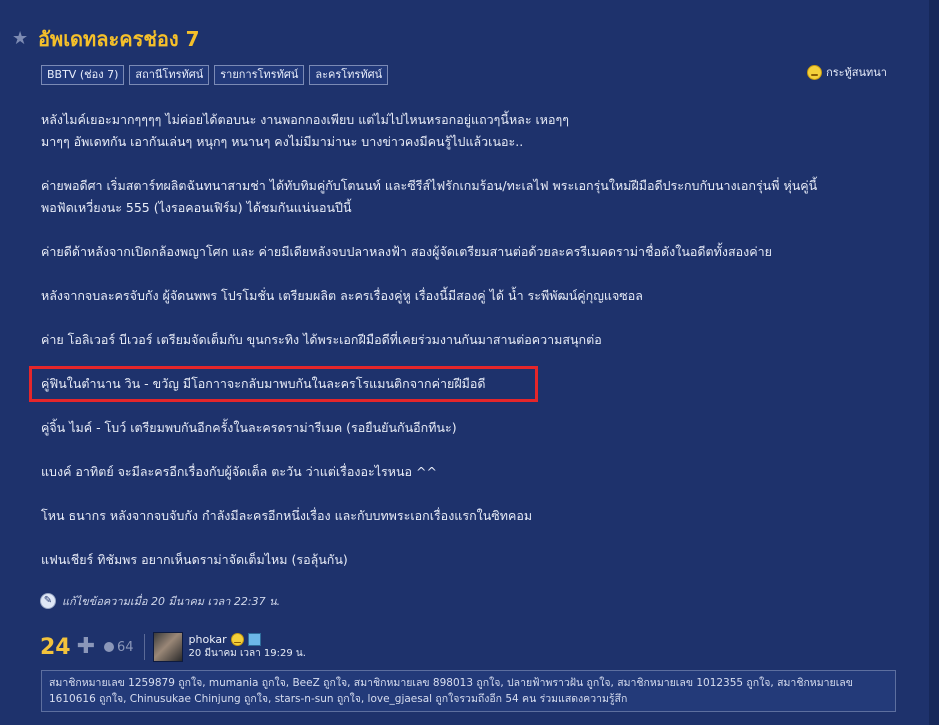 This screenshot has height=725, width=939. Describe the element at coordinates (247, 653) in the screenshot. I see `post-timestamp: 20 มีนาคม เวลา 19:29 น.` at that location.